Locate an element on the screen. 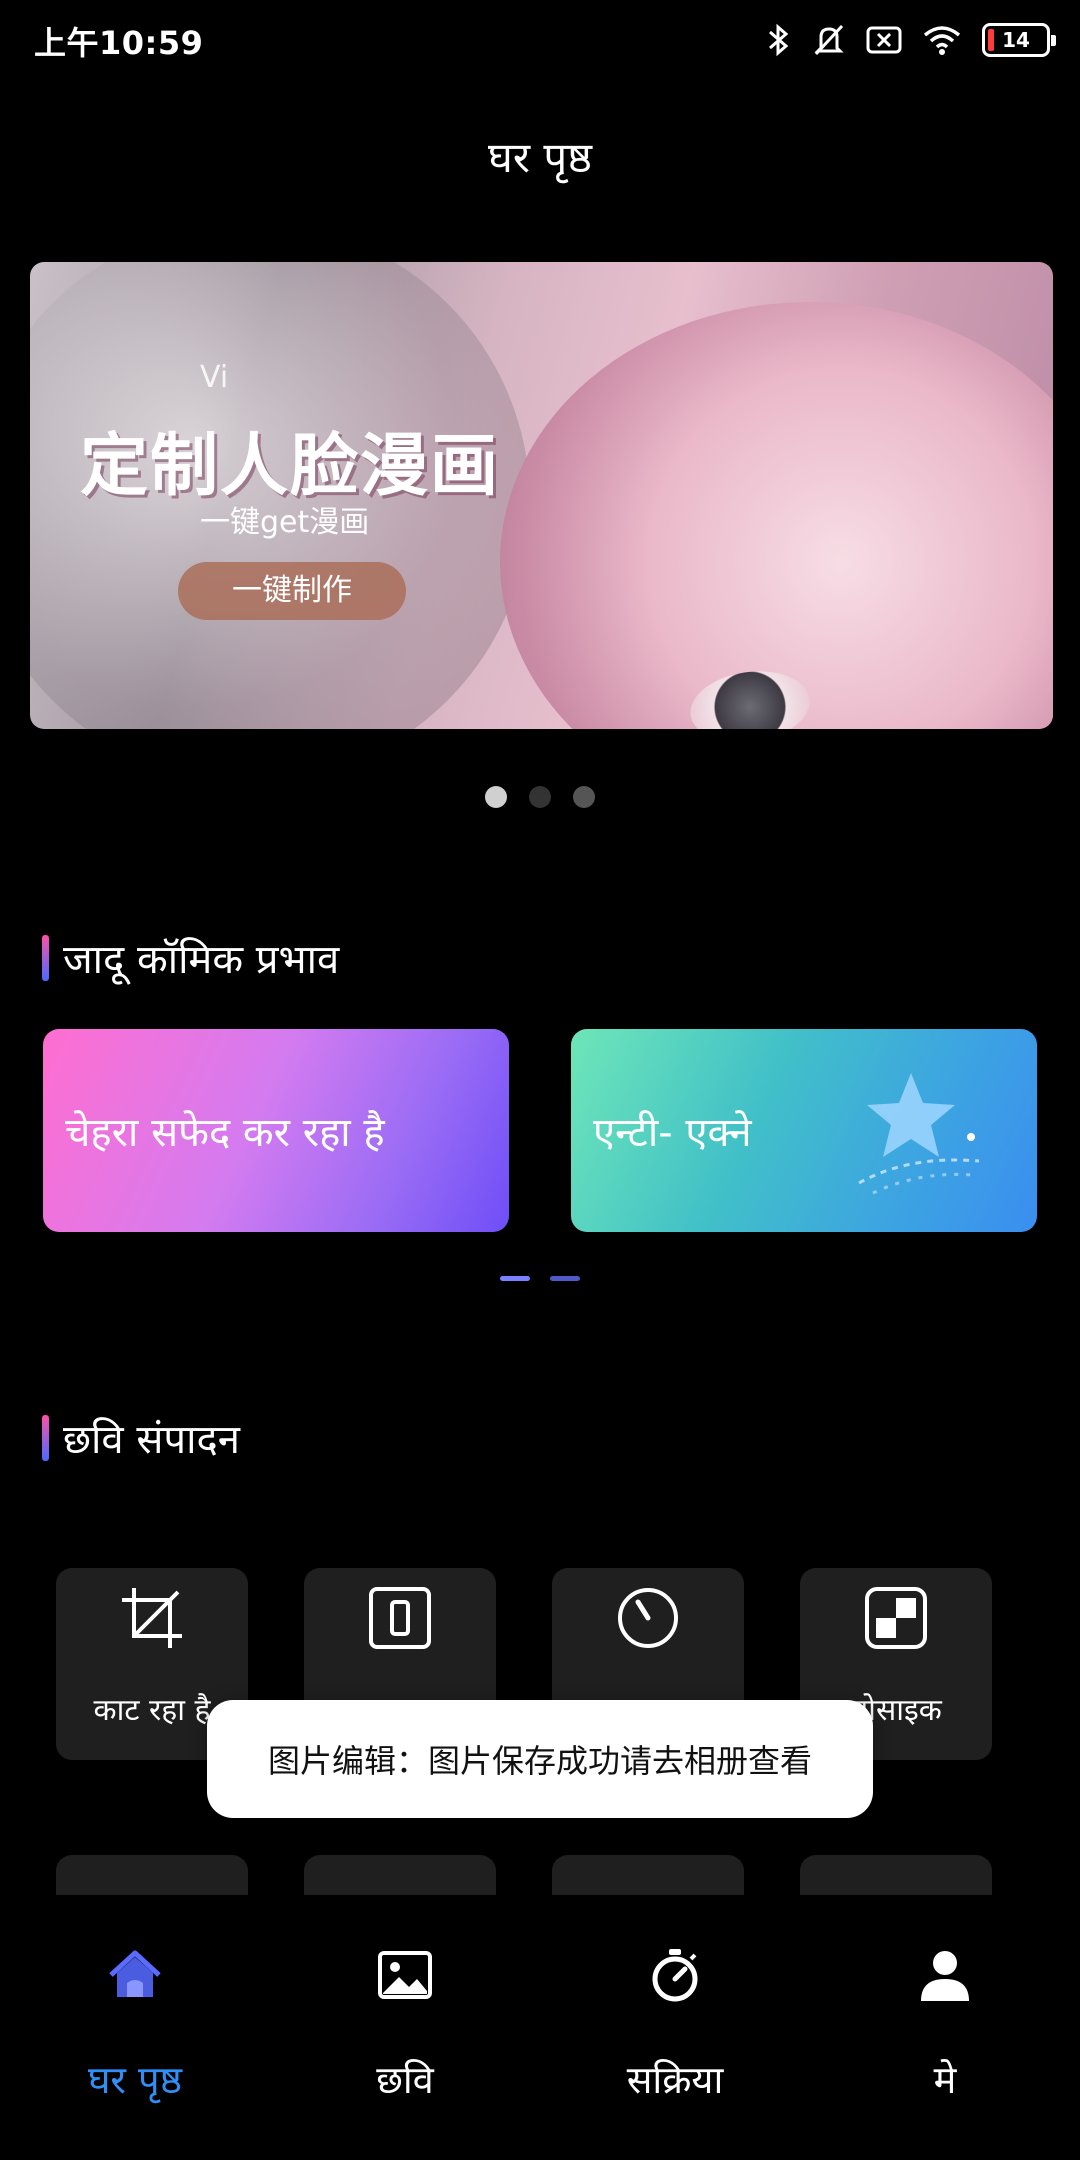  banner-title: 定制人脸漫画 is located at coordinates (290, 466).